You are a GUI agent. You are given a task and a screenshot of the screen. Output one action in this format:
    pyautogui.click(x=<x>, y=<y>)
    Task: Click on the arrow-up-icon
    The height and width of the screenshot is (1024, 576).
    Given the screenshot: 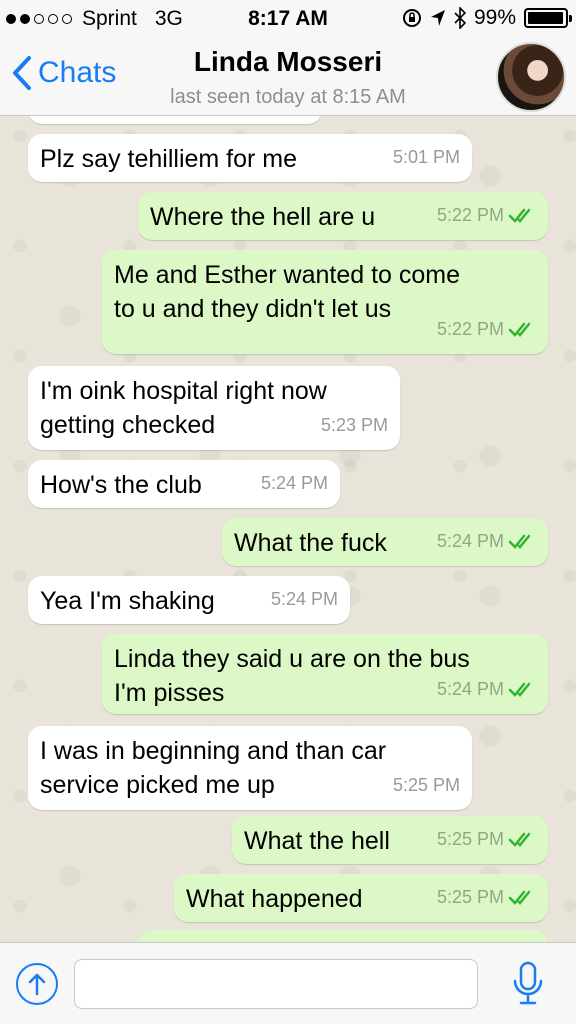 What is the action you would take?
    pyautogui.click(x=37, y=984)
    